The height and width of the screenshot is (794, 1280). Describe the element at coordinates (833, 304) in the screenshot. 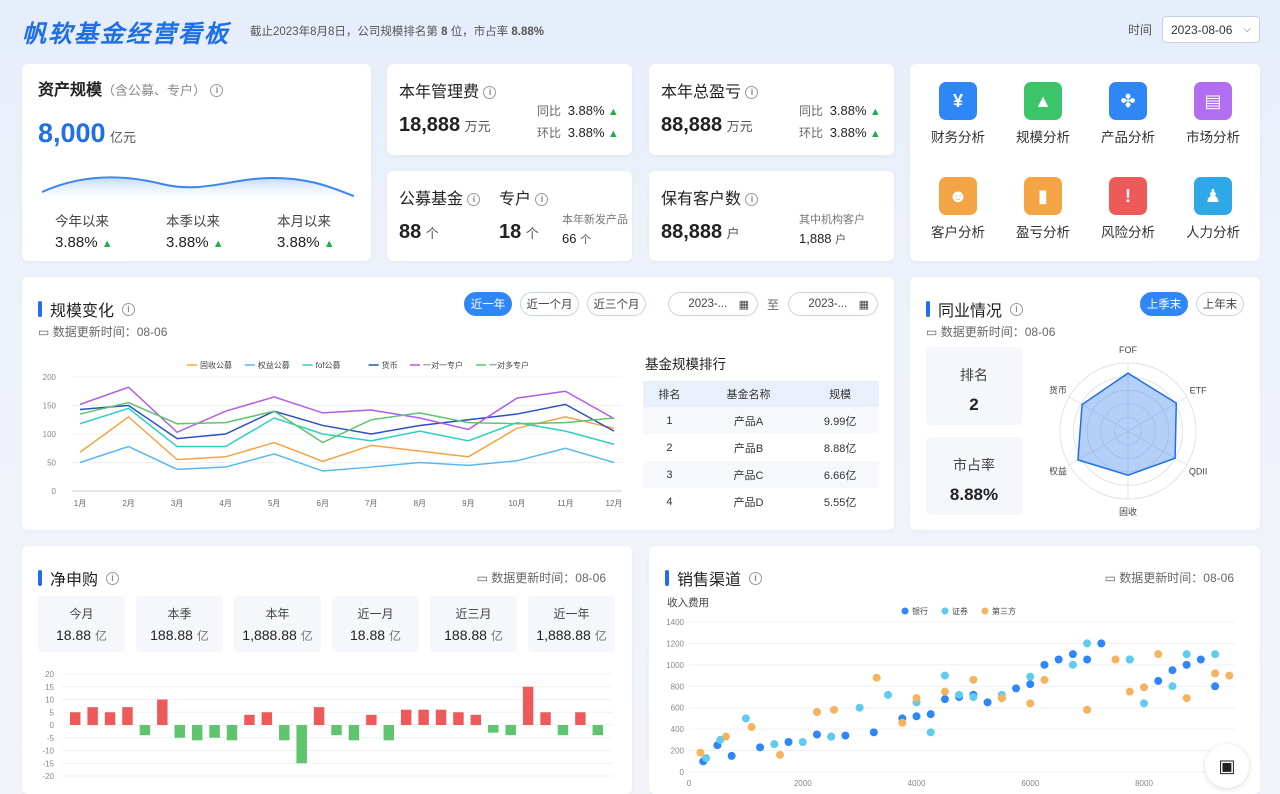

I see `date-to-input: 2023-... ▦` at that location.